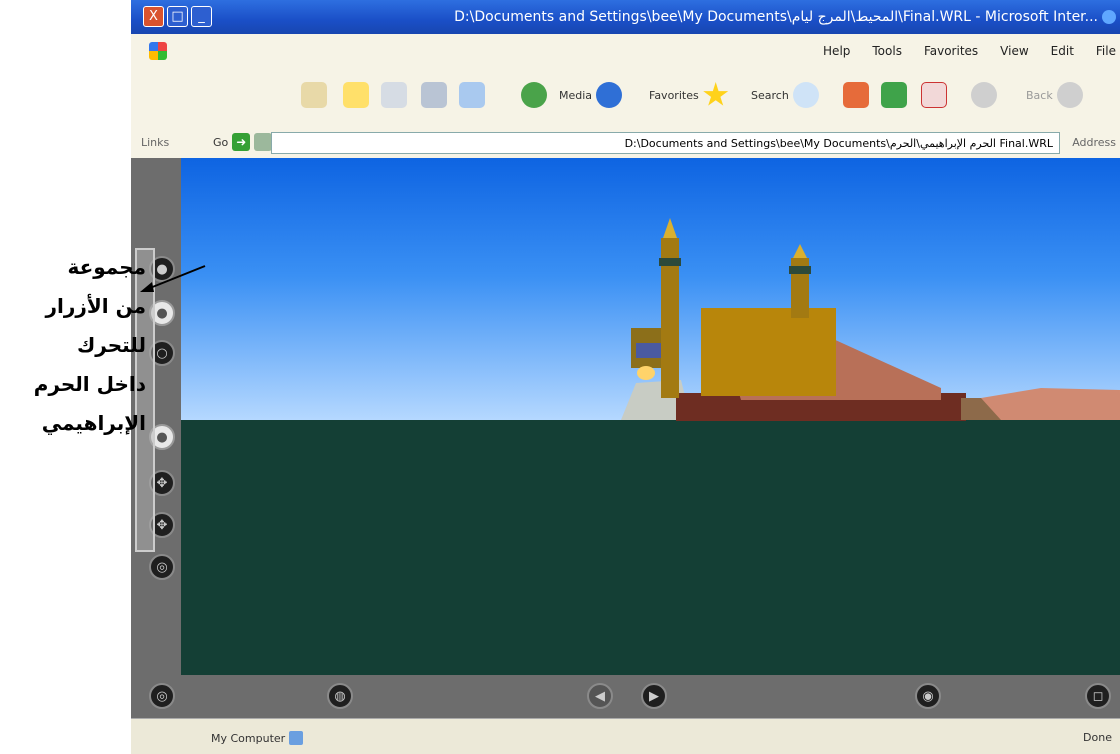 The height and width of the screenshot is (754, 1120). Describe the element at coordinates (670, 228) in the screenshot. I see `minaret-left-top` at that location.